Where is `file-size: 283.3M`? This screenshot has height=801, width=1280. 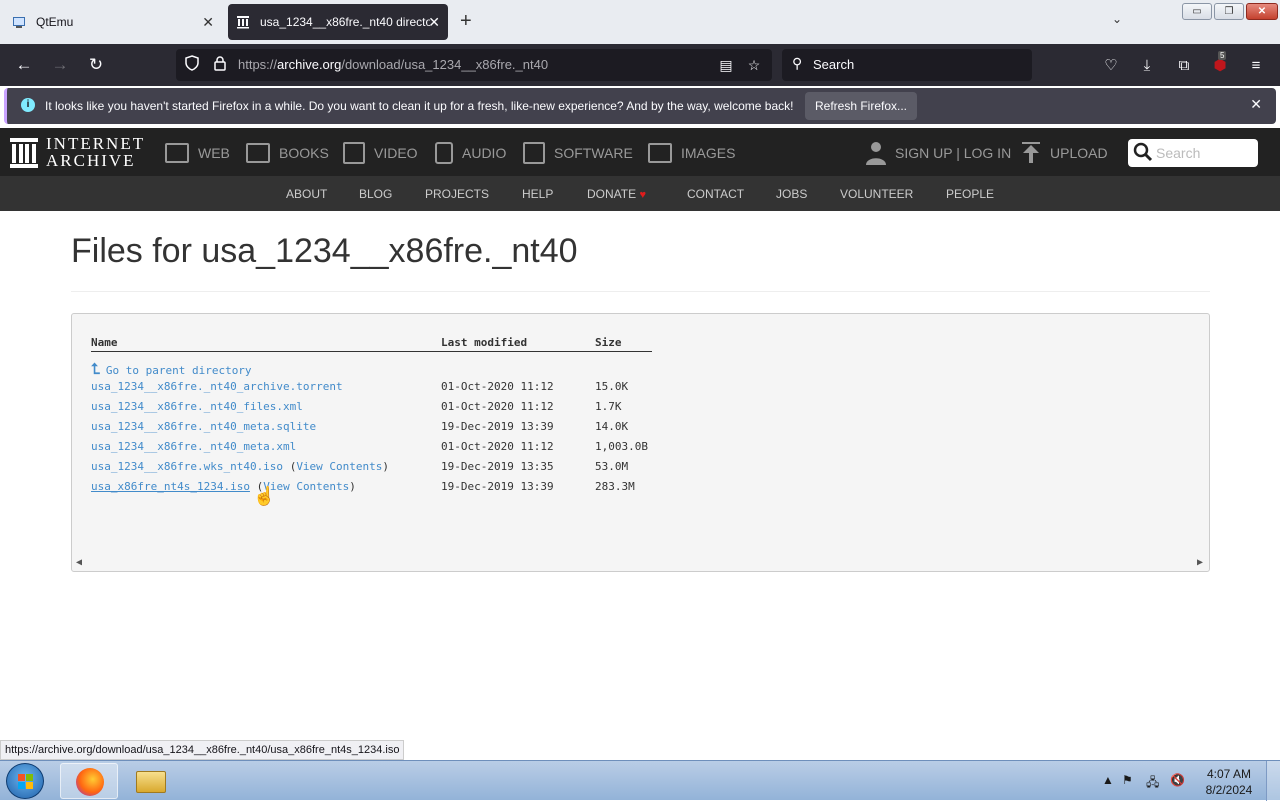
file-size: 283.3M is located at coordinates (615, 486).